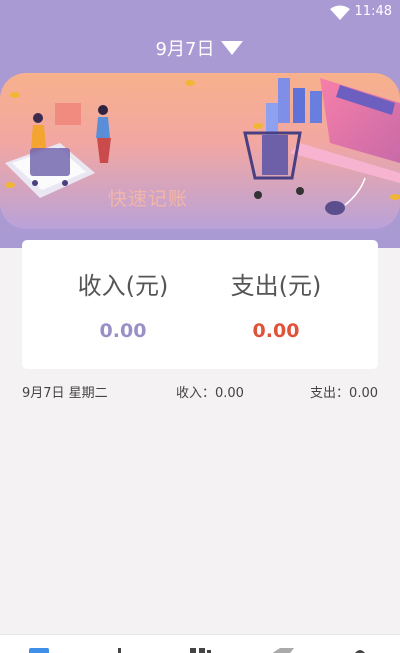 This screenshot has width=400, height=653. I want to click on income-label: 收入(元), so click(123, 286).